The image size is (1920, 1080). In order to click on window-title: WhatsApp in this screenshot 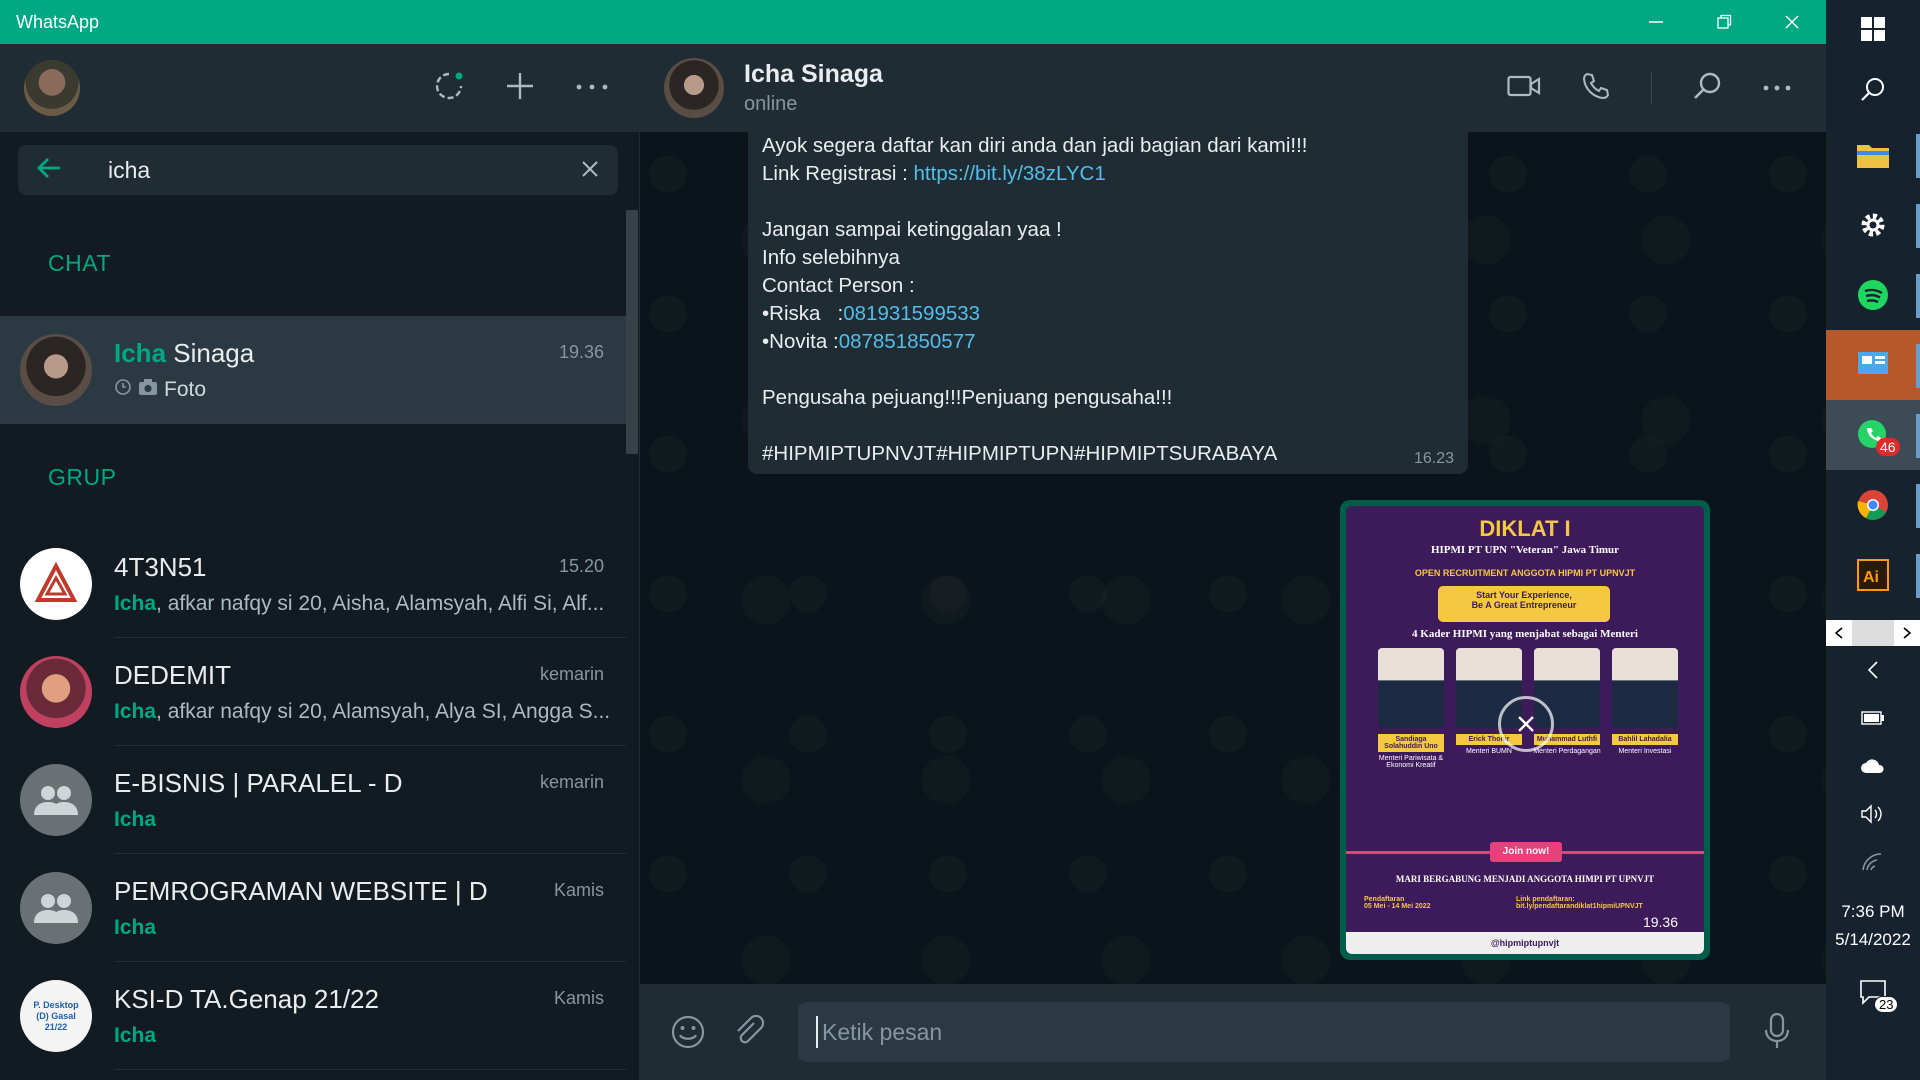, I will do `click(58, 21)`.